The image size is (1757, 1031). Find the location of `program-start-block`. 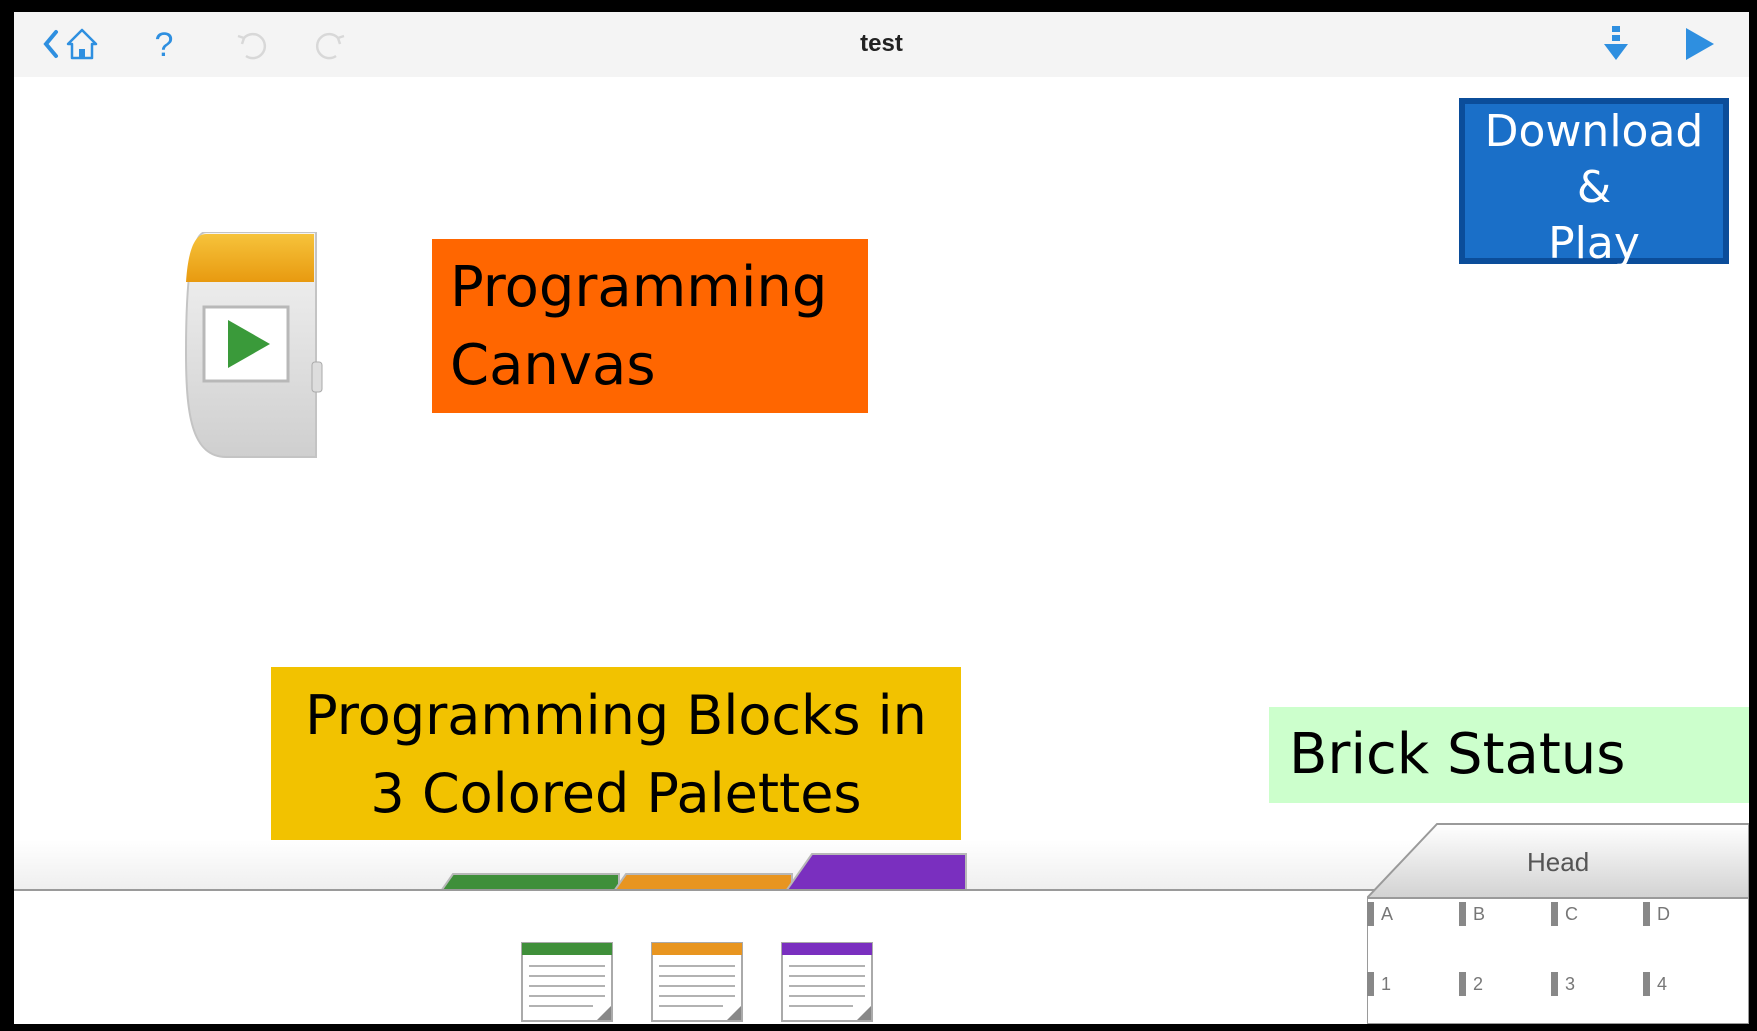

program-start-block is located at coordinates (256, 351).